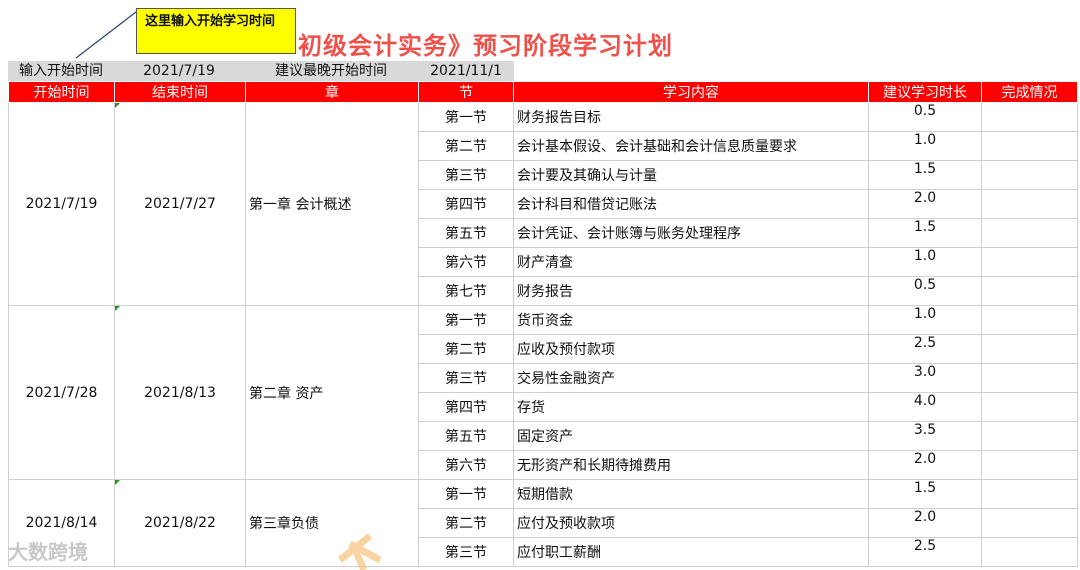  What do you see at coordinates (691, 552) in the screenshot?
I see `section-content: 应付职工薪酬` at bounding box center [691, 552].